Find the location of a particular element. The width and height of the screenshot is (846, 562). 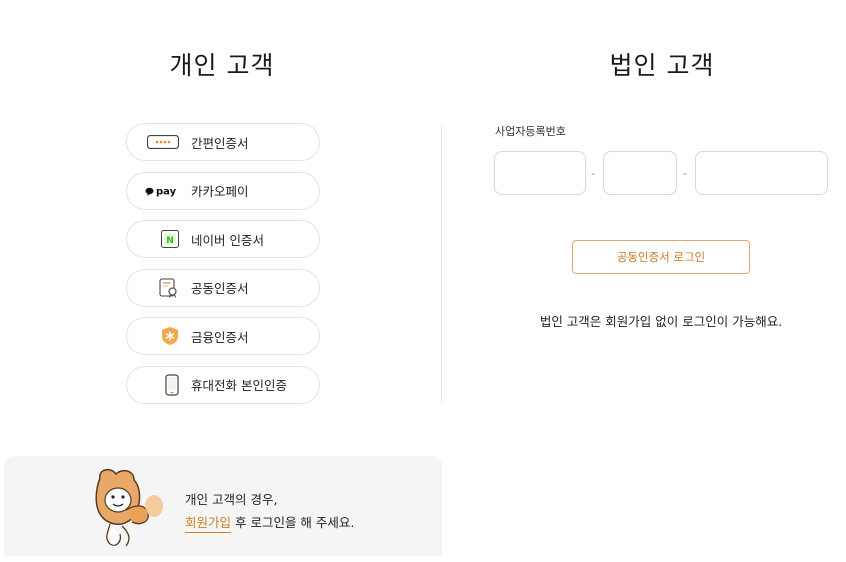

finance-cert-icon is located at coordinates (167, 336).